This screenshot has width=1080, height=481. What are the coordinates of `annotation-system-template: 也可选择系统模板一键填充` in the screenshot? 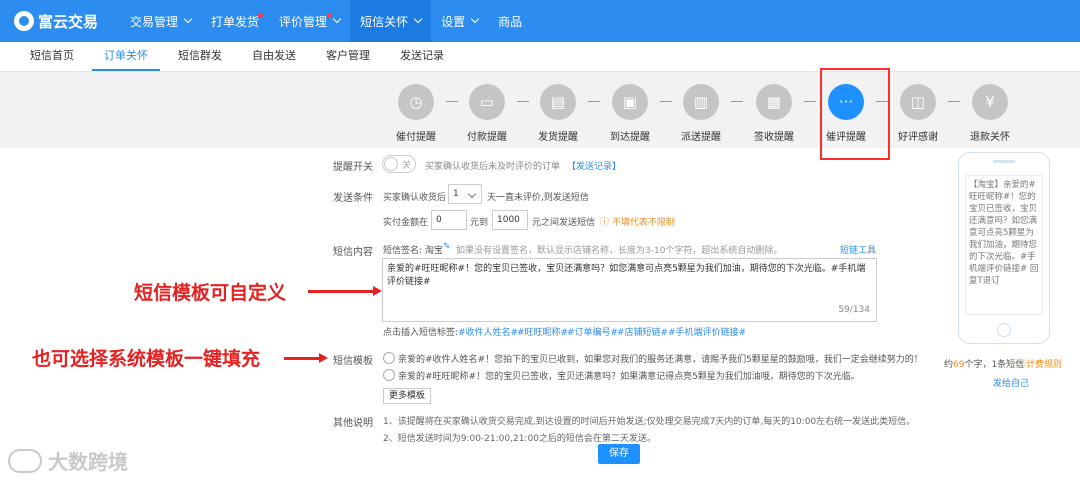 It's located at (146, 359).